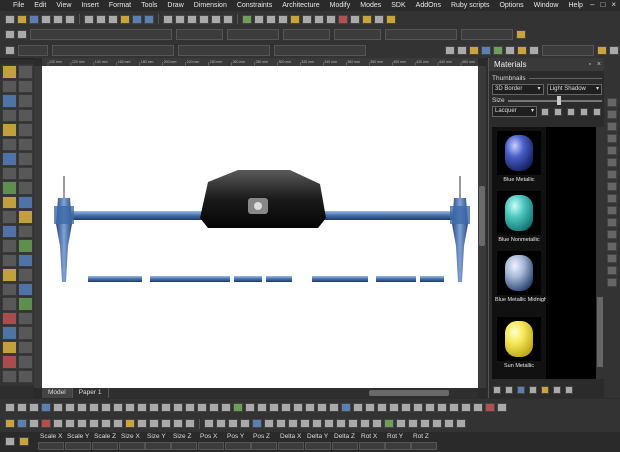 The width and height of the screenshot is (620, 452). Describe the element at coordinates (175, 5) in the screenshot. I see `menu-draw: Draw` at that location.